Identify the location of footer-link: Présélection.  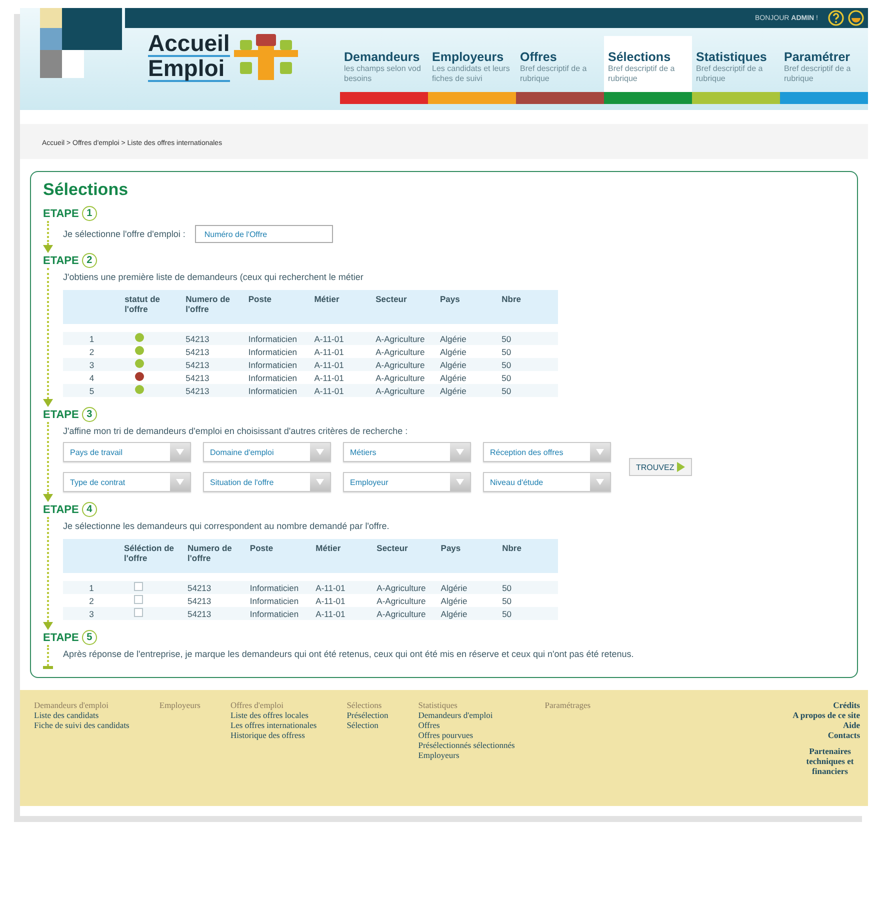
(367, 715).